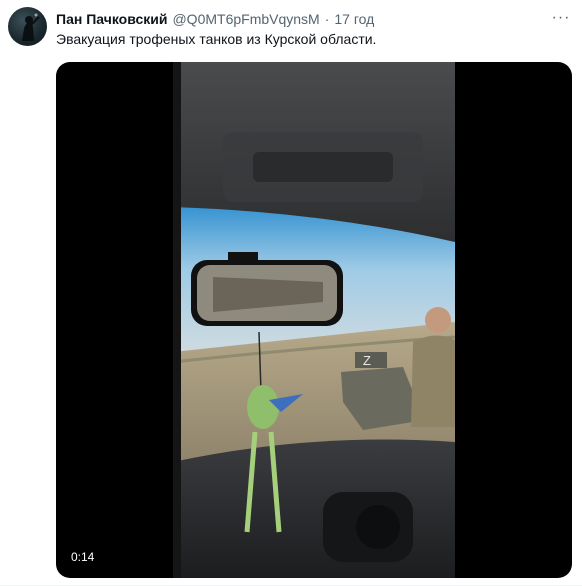 The width and height of the screenshot is (582, 586). Describe the element at coordinates (354, 19) in the screenshot. I see `tweet-timestamp: 17 год` at that location.